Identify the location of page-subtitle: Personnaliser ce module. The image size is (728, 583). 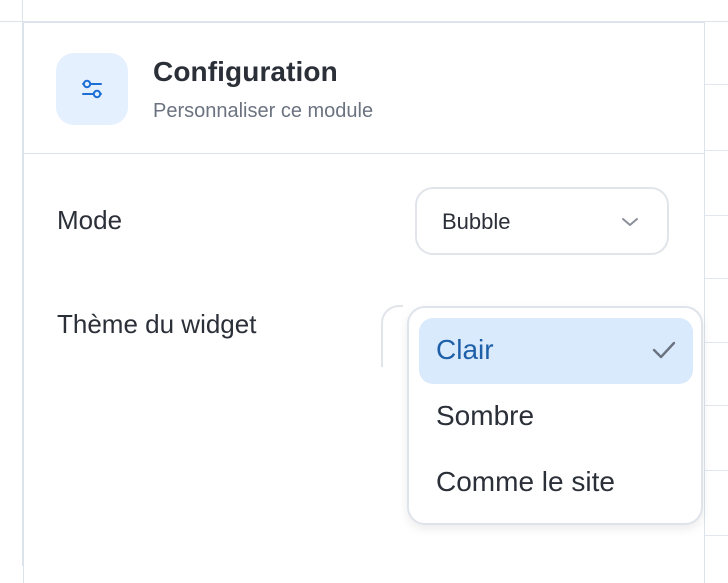
(263, 111).